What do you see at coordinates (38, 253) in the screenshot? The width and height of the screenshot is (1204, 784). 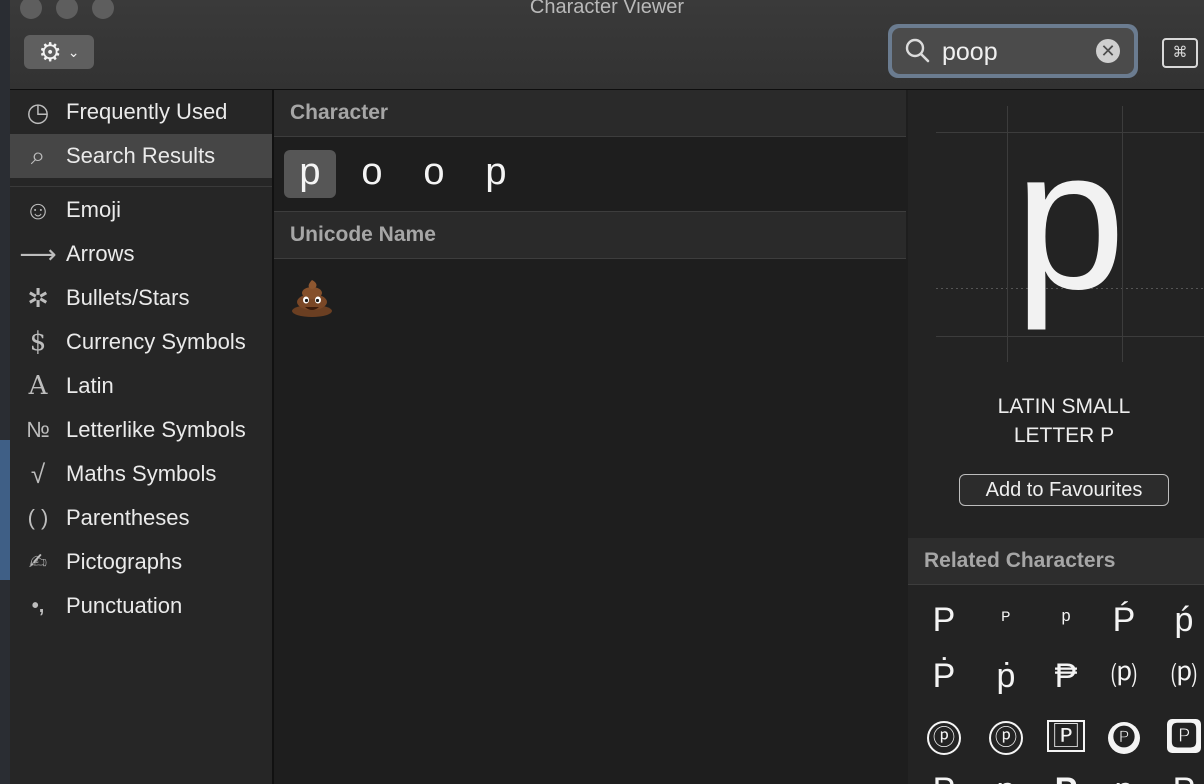 I see `arrow-icon: ⟶` at bounding box center [38, 253].